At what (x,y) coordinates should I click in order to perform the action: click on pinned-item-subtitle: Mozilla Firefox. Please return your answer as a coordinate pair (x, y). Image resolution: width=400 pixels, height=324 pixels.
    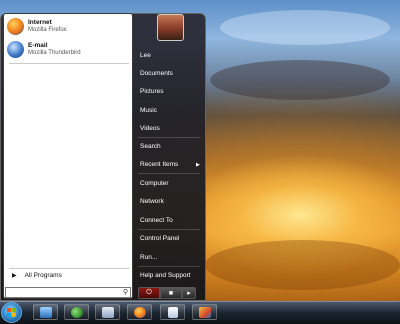
    Looking at the image, I should click on (47, 30).